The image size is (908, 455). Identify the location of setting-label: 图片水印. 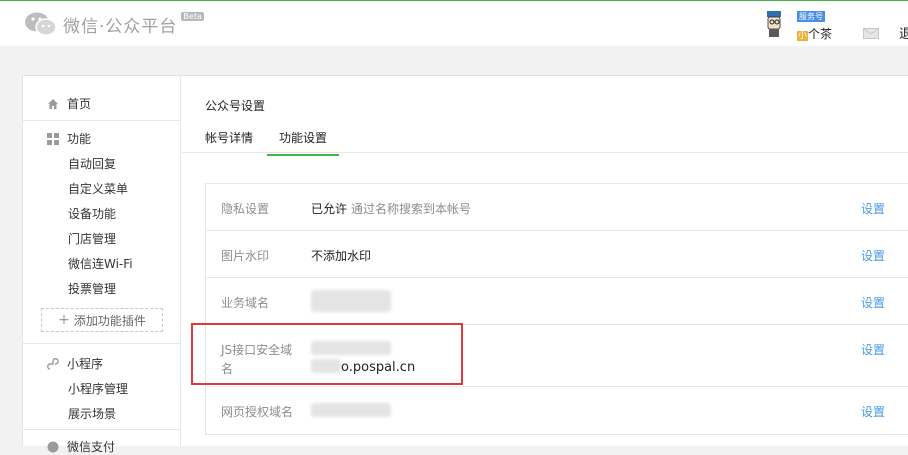
(245, 256).